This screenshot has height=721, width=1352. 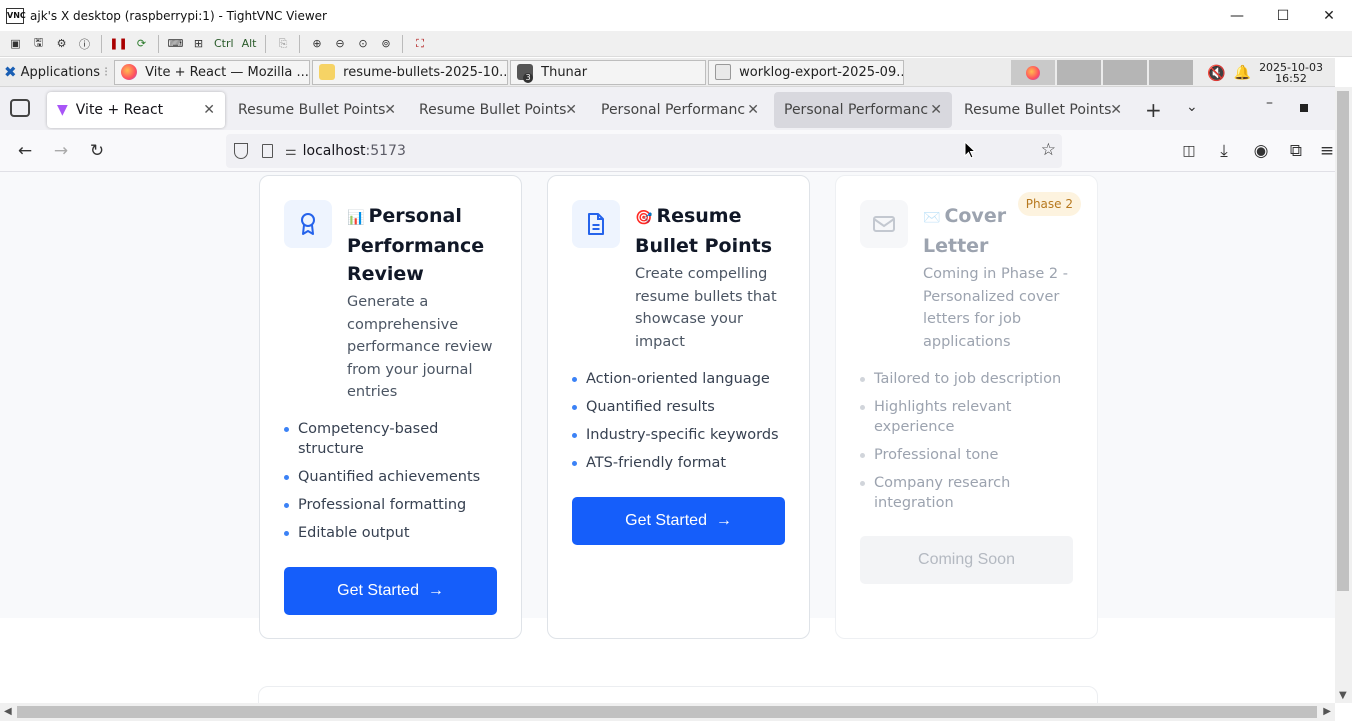 I want to click on xfce-icon: ✖, so click(x=10, y=72).